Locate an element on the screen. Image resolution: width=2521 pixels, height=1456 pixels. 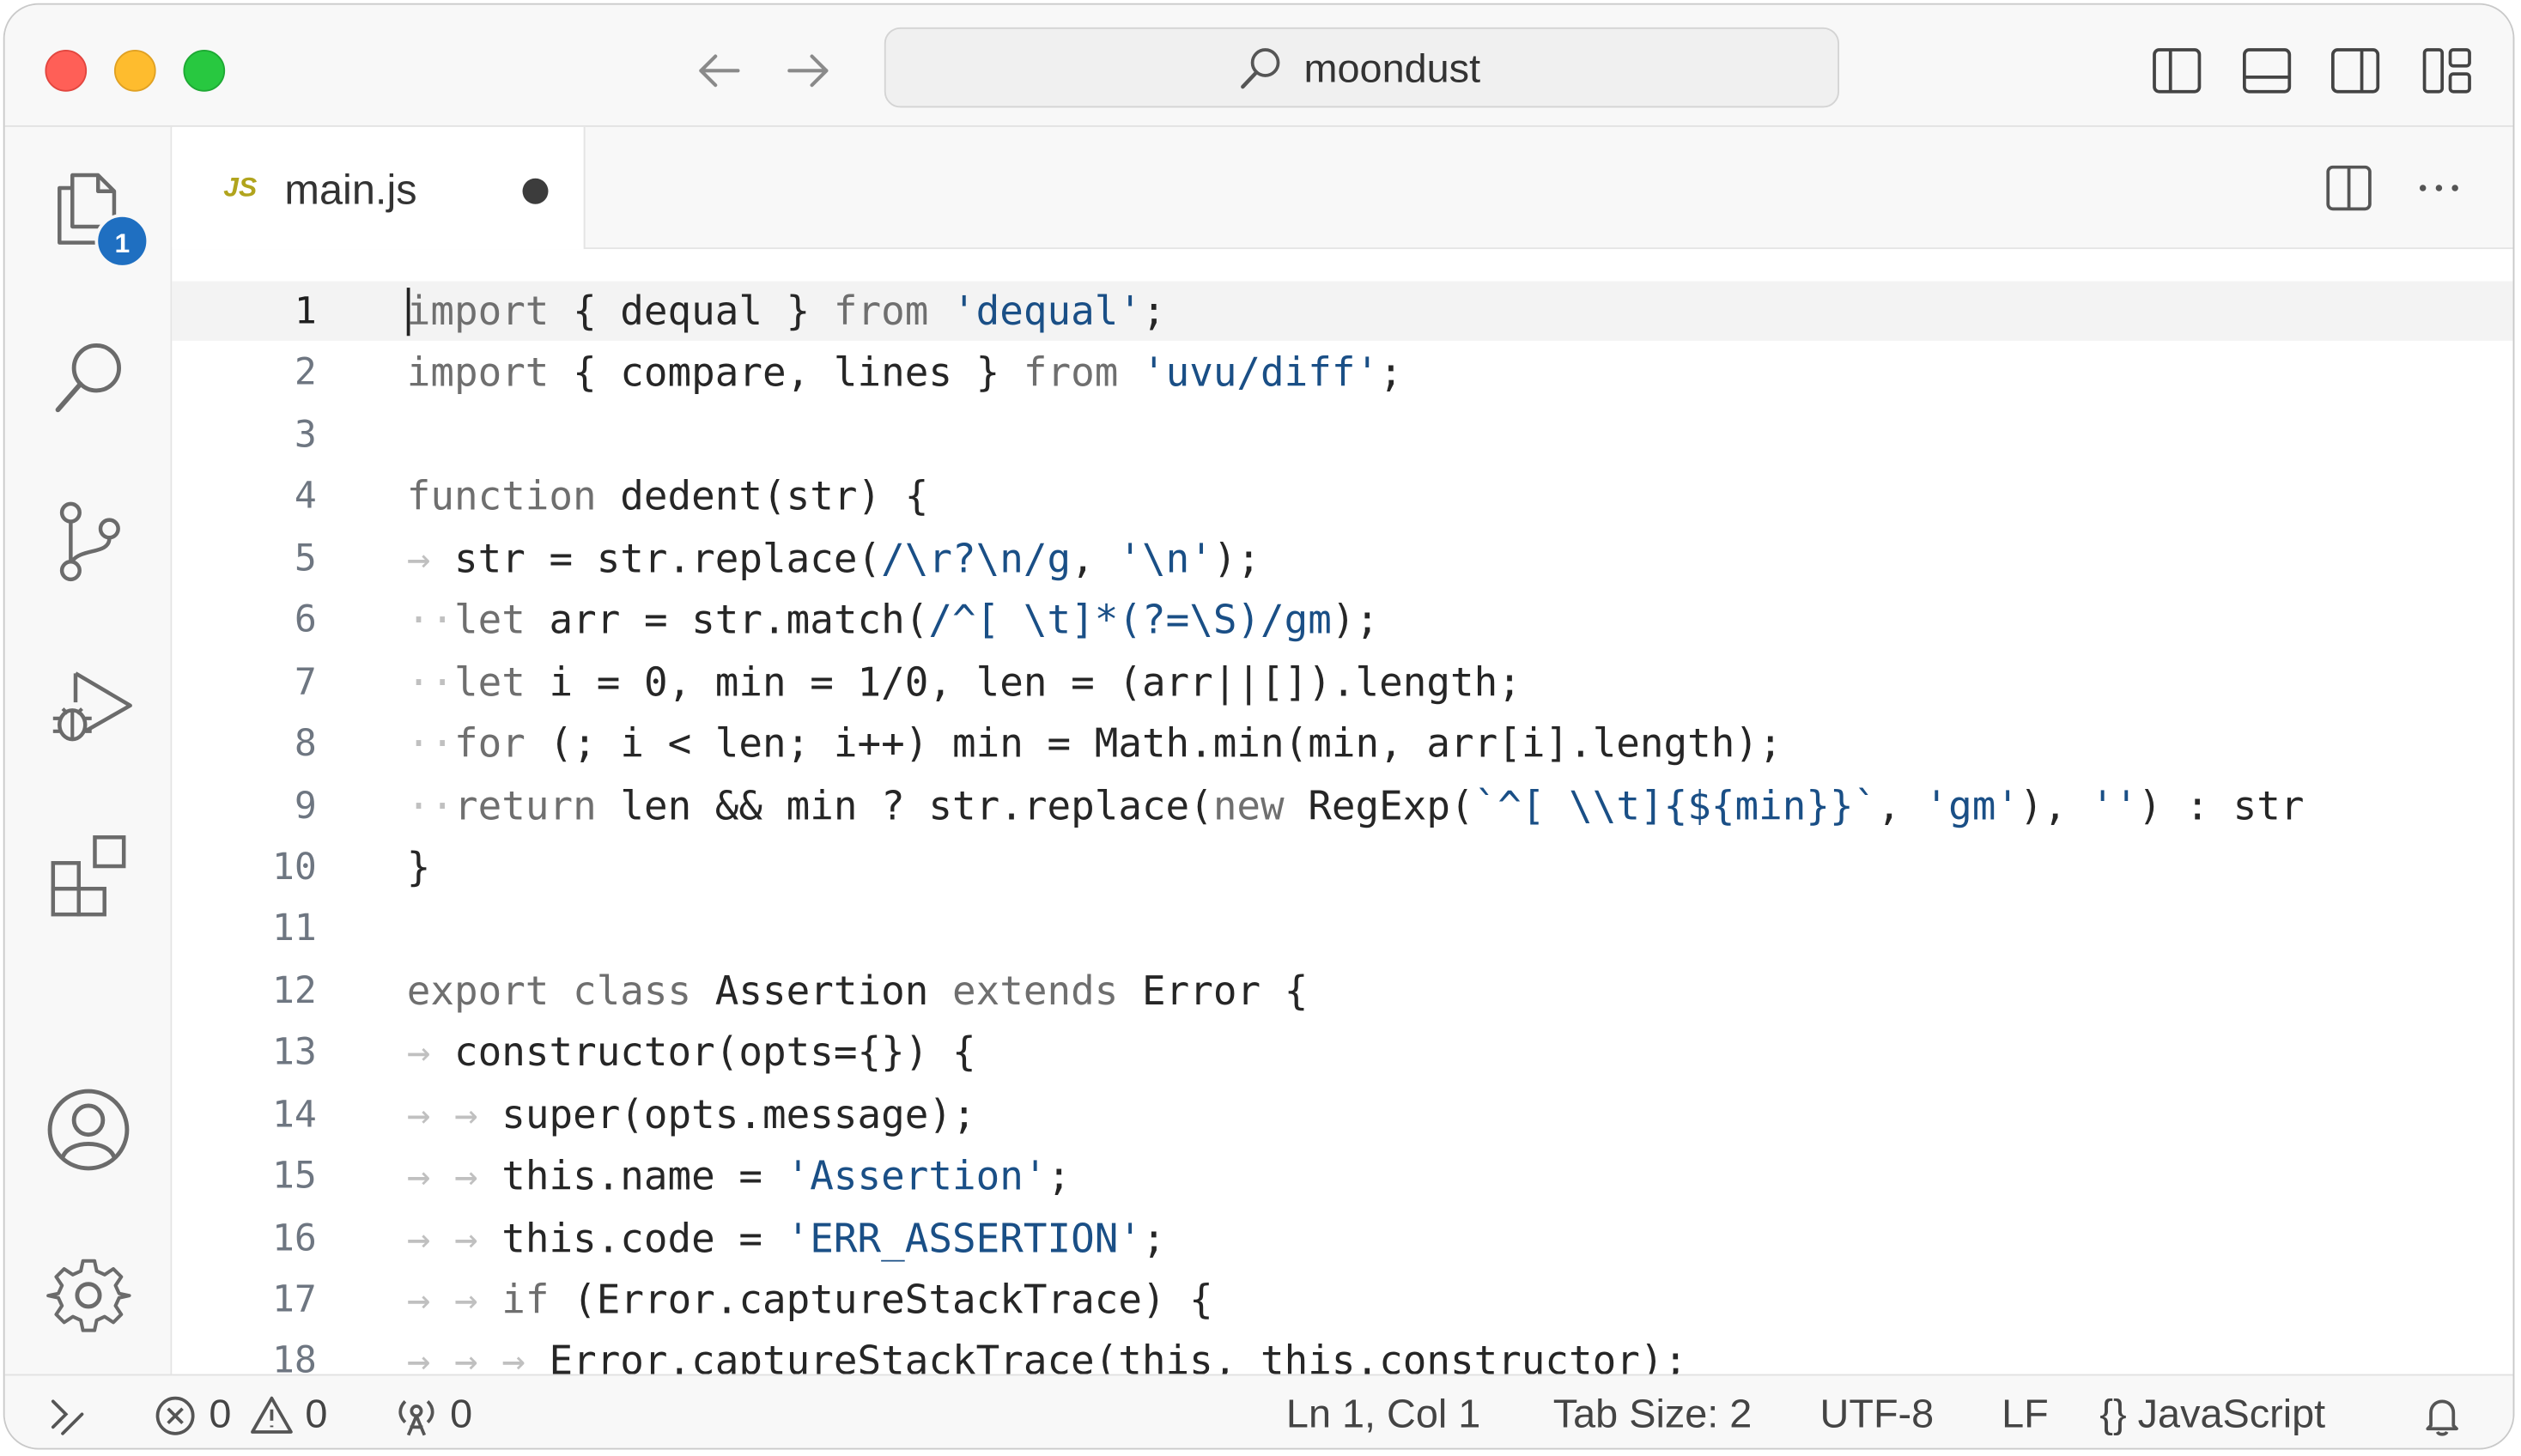
ports-count: 0 is located at coordinates (461, 1415).